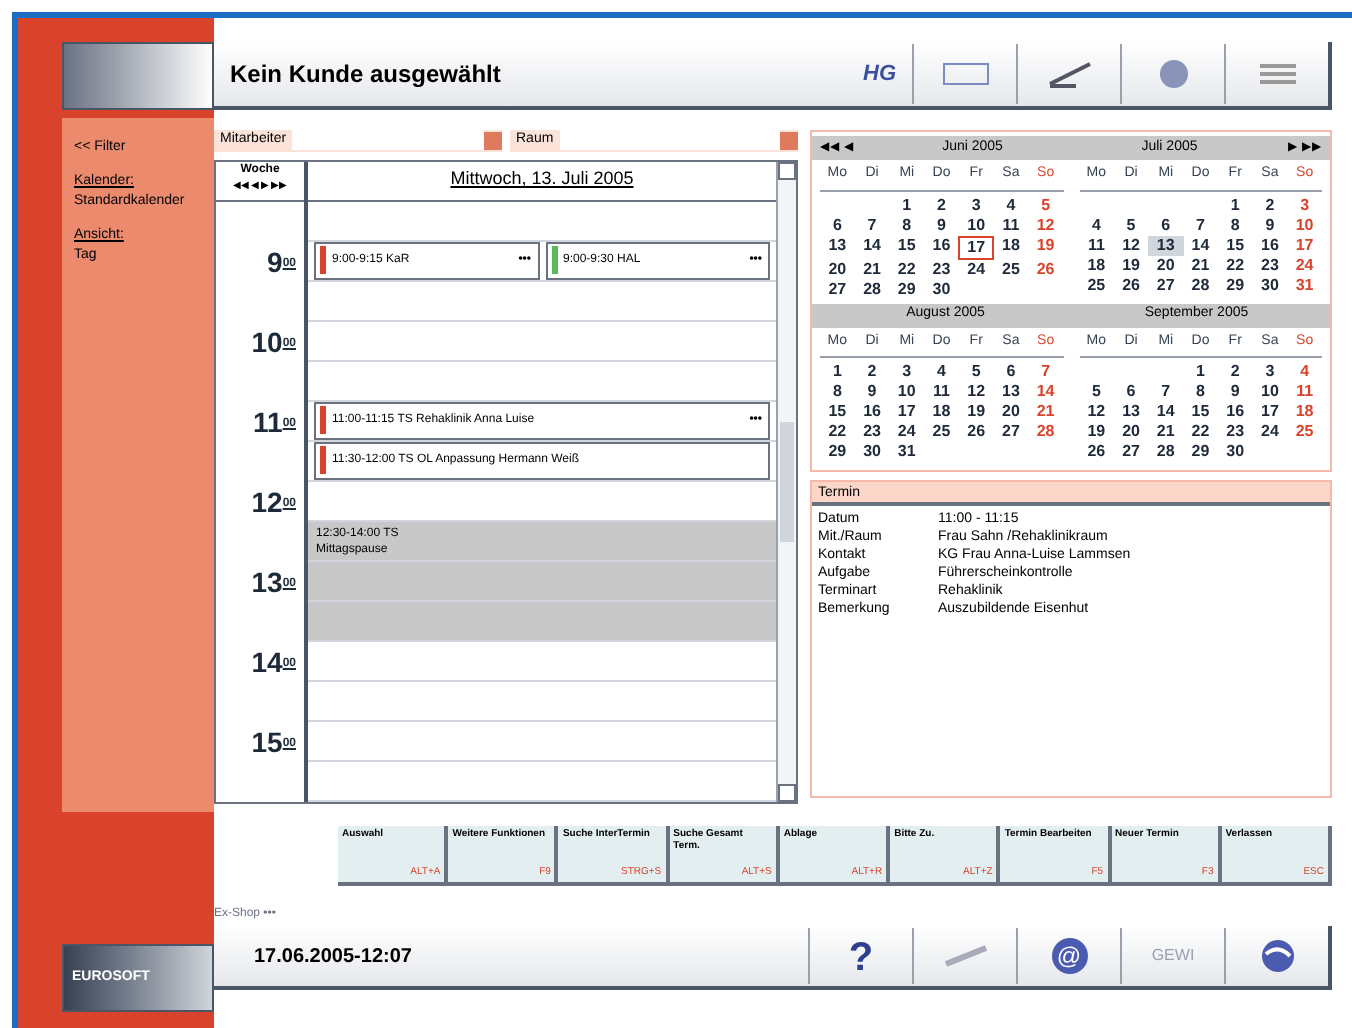 Image resolution: width=1352 pixels, height=1028 pixels. Describe the element at coordinates (1096, 432) in the screenshot. I see `calendar-day: 19` at that location.